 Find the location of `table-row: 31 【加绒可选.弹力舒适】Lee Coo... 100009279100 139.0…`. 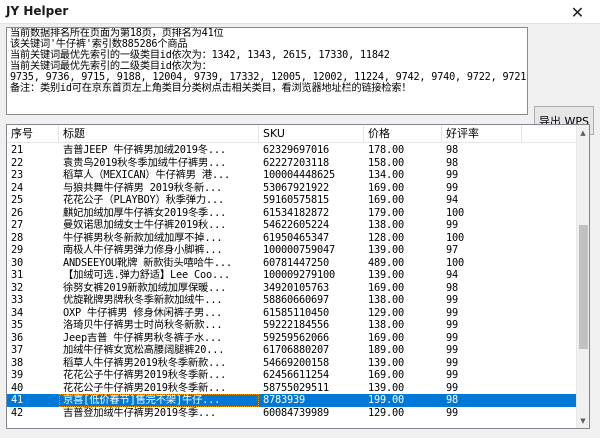

table-row: 31 【加绒可选.弹力舒适】Lee Coo... 100009279100 139.0… is located at coordinates (292, 275).